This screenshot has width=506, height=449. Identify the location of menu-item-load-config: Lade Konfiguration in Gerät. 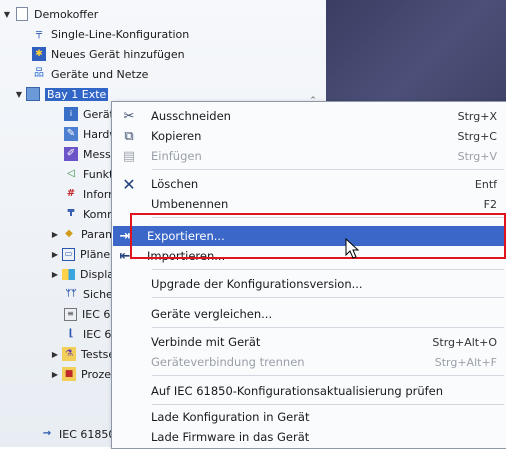
(309, 417).